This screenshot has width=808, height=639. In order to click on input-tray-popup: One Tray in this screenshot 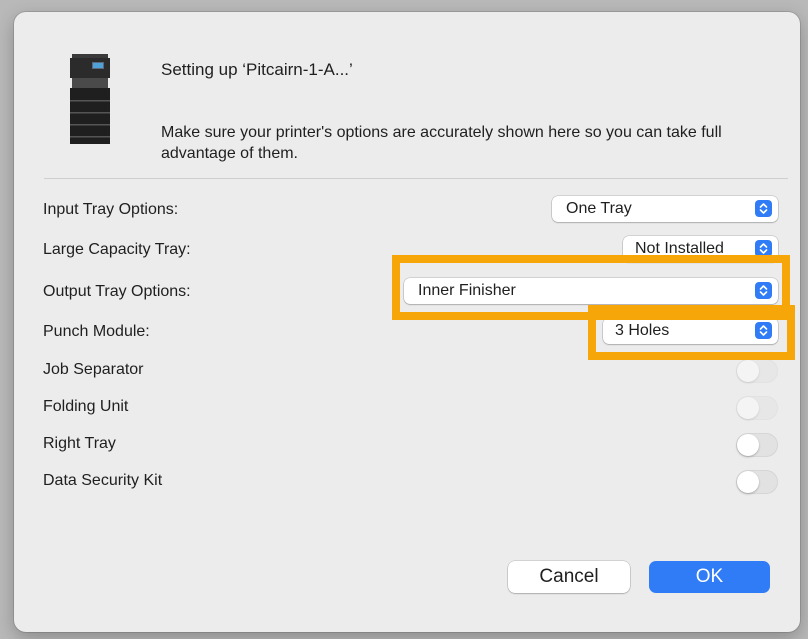, I will do `click(665, 209)`.